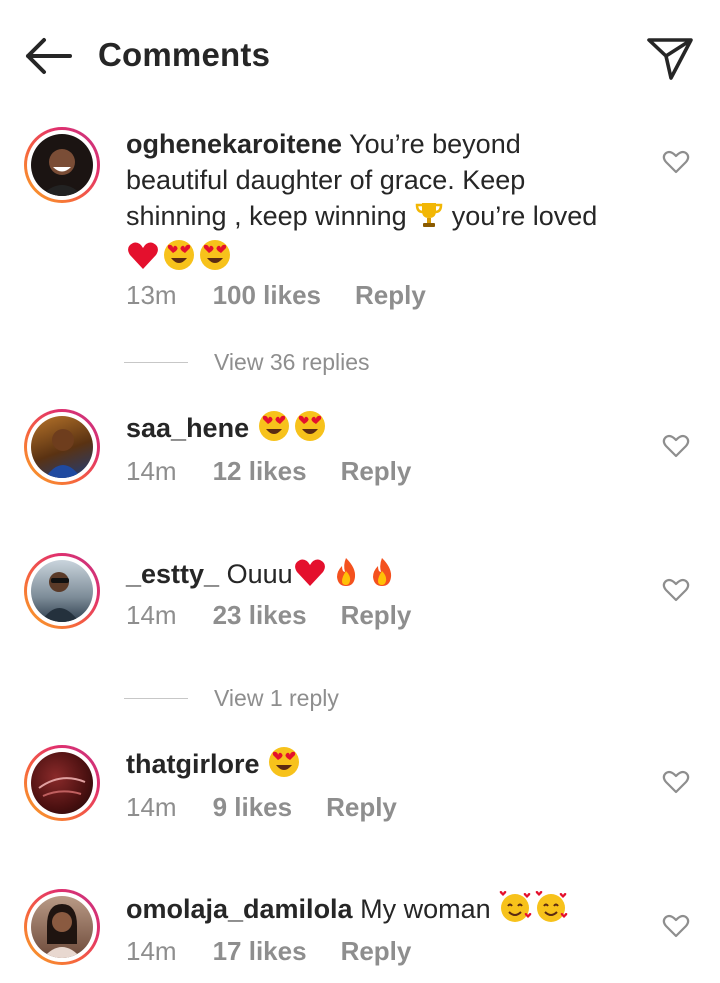 The height and width of the screenshot is (983, 720). What do you see at coordinates (276, 697) in the screenshot?
I see `view-replies-label: View 1 reply` at bounding box center [276, 697].